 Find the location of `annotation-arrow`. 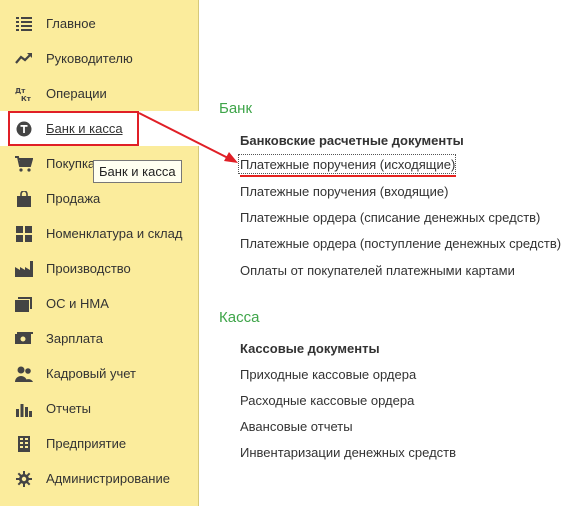

annotation-arrow is located at coordinates (188, 137).